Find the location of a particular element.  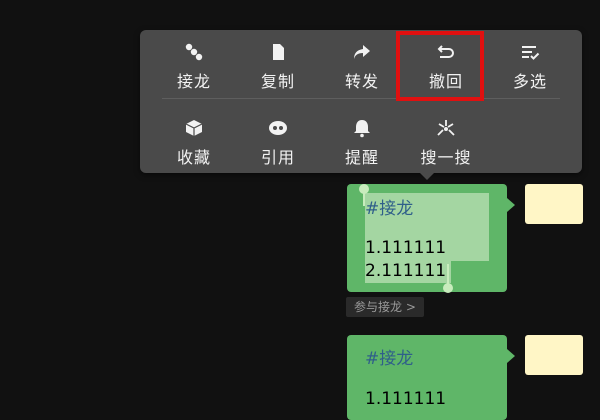

selection-handle-line is located at coordinates (448, 274).